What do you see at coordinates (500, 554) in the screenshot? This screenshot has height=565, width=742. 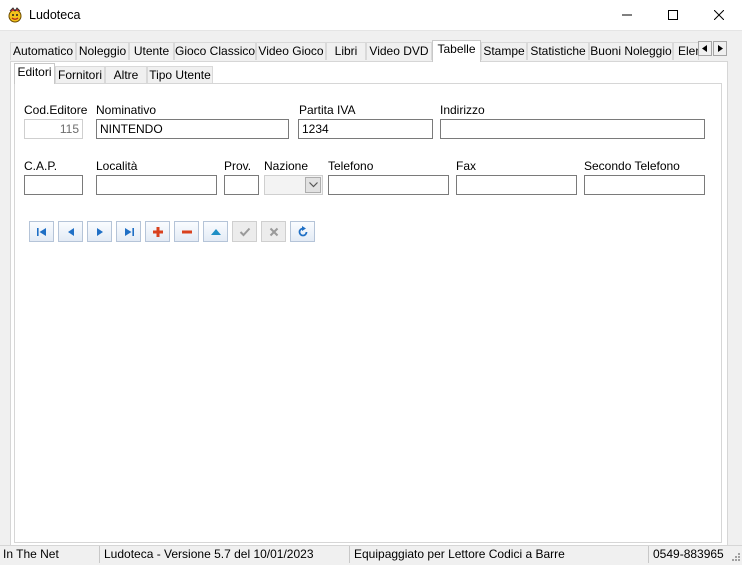 I see `status-panel-barcode: Equipaggiato per Lettore Codici a Barre` at bounding box center [500, 554].